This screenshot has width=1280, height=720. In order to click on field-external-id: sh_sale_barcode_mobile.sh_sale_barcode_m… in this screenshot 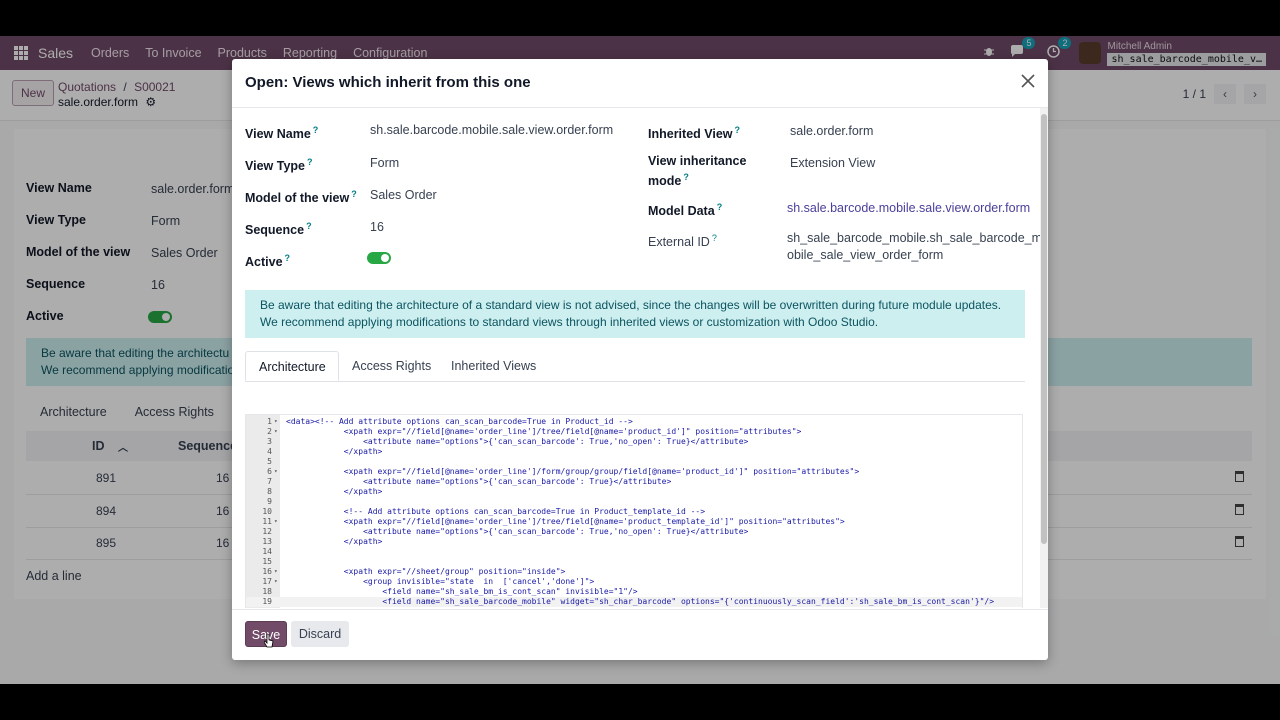, I will do `click(913, 246)`.